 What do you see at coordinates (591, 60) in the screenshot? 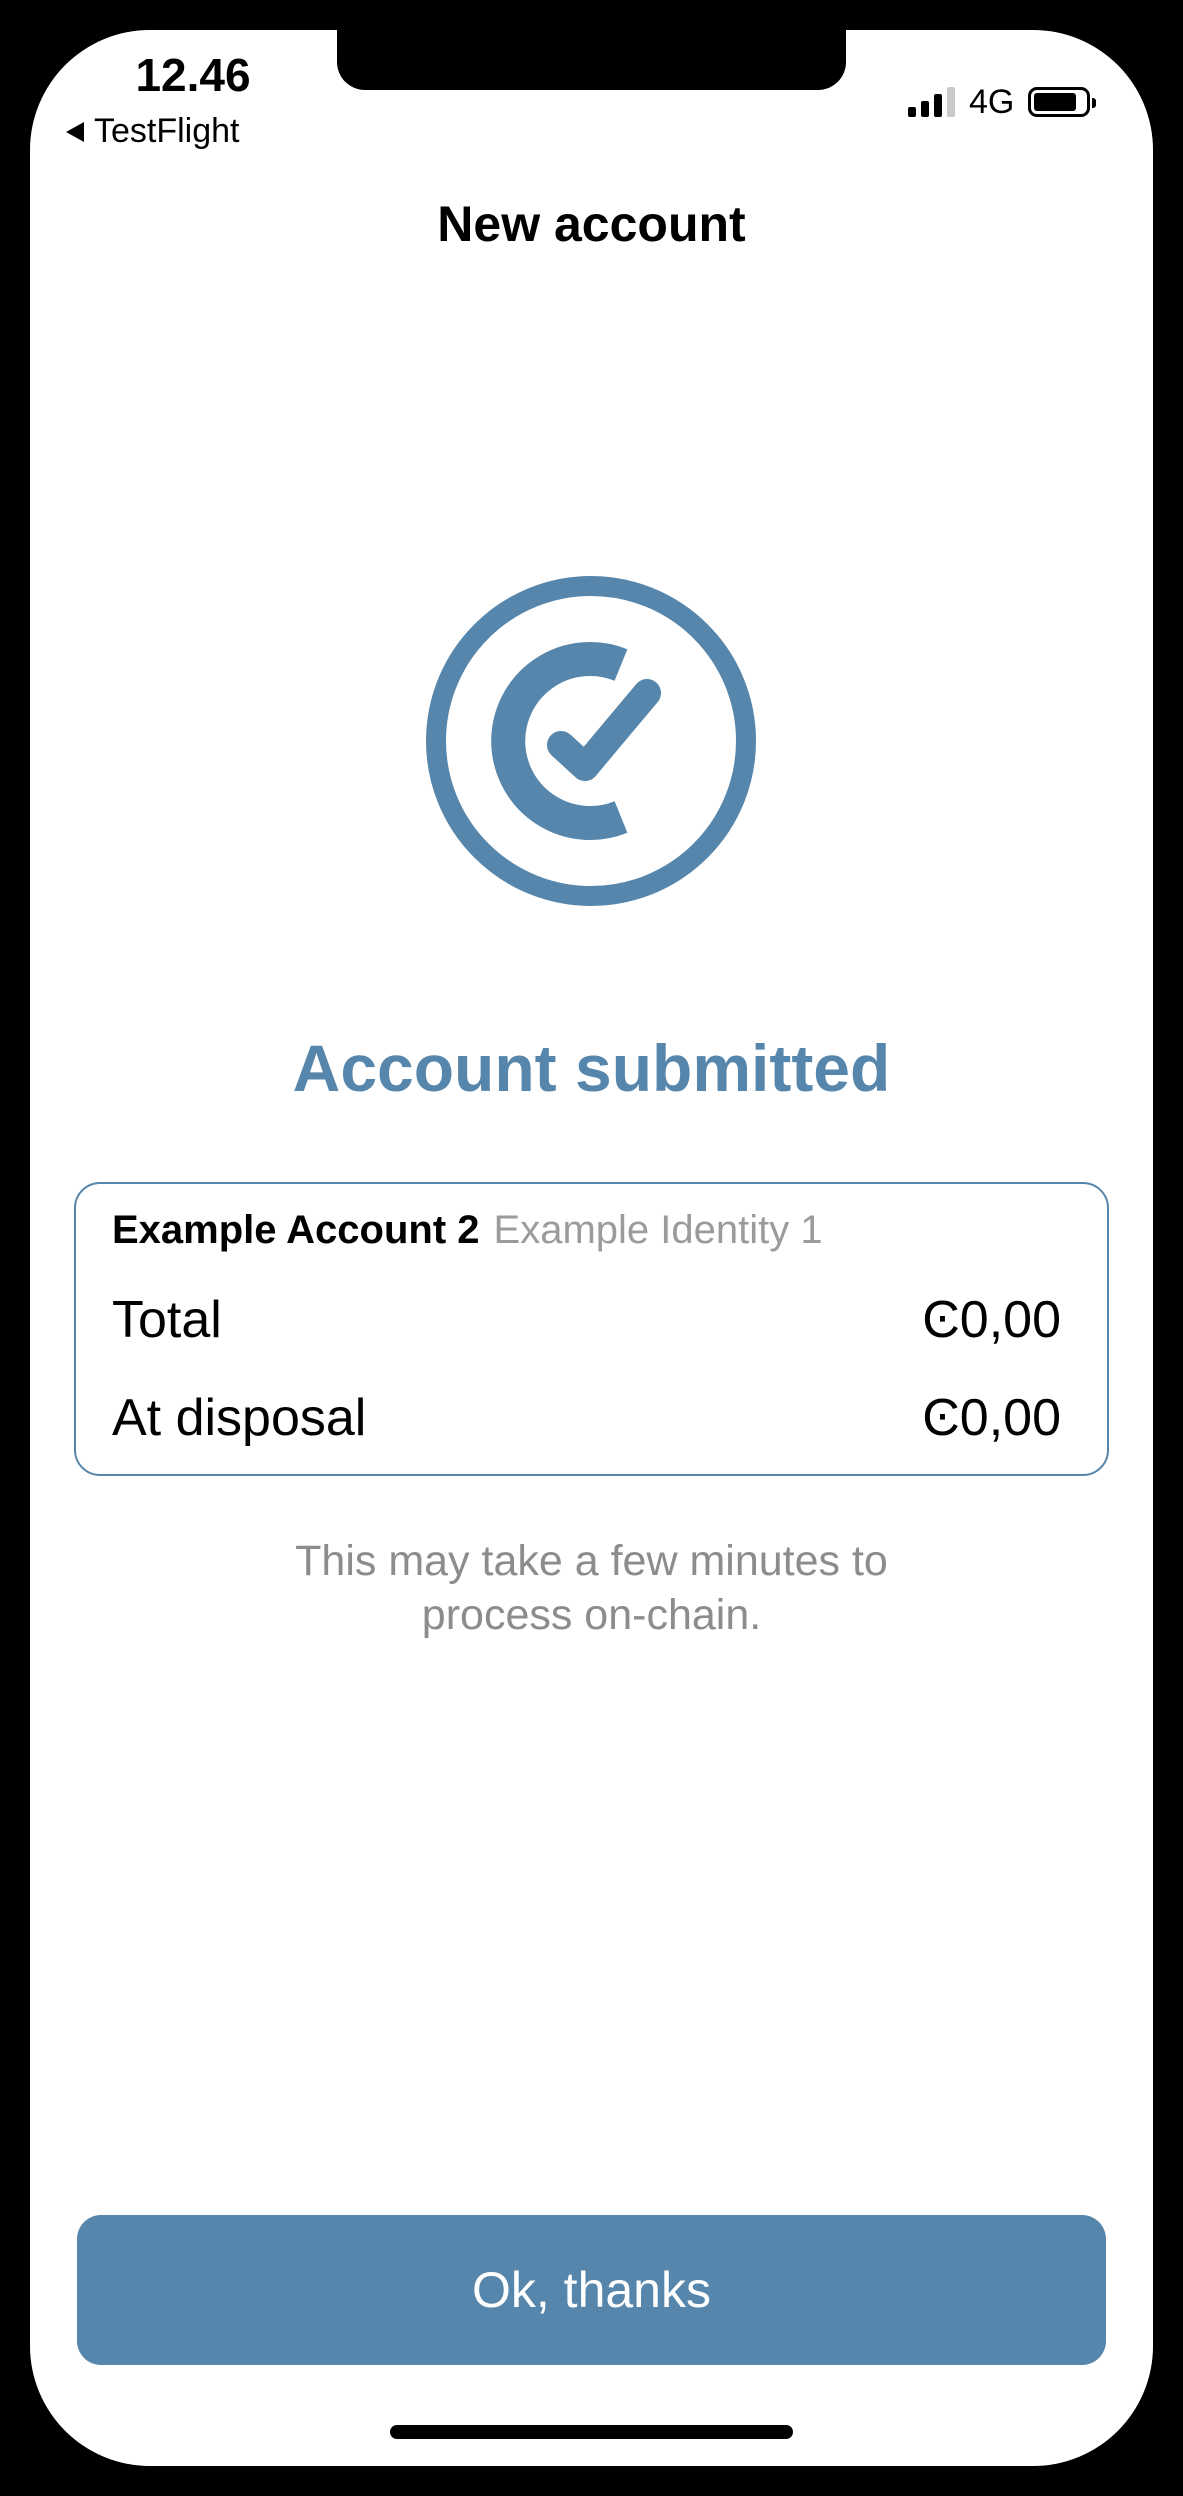
I see `device-notch` at bounding box center [591, 60].